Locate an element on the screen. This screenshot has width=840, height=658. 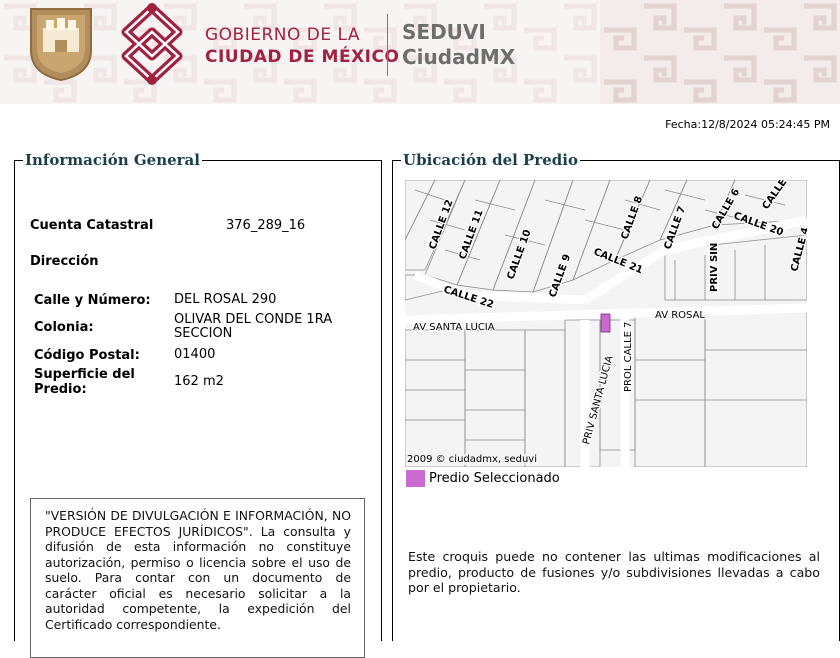
colonia-value: OLIVAR DEL CONDE 1RA SECCION is located at coordinates (253, 326).